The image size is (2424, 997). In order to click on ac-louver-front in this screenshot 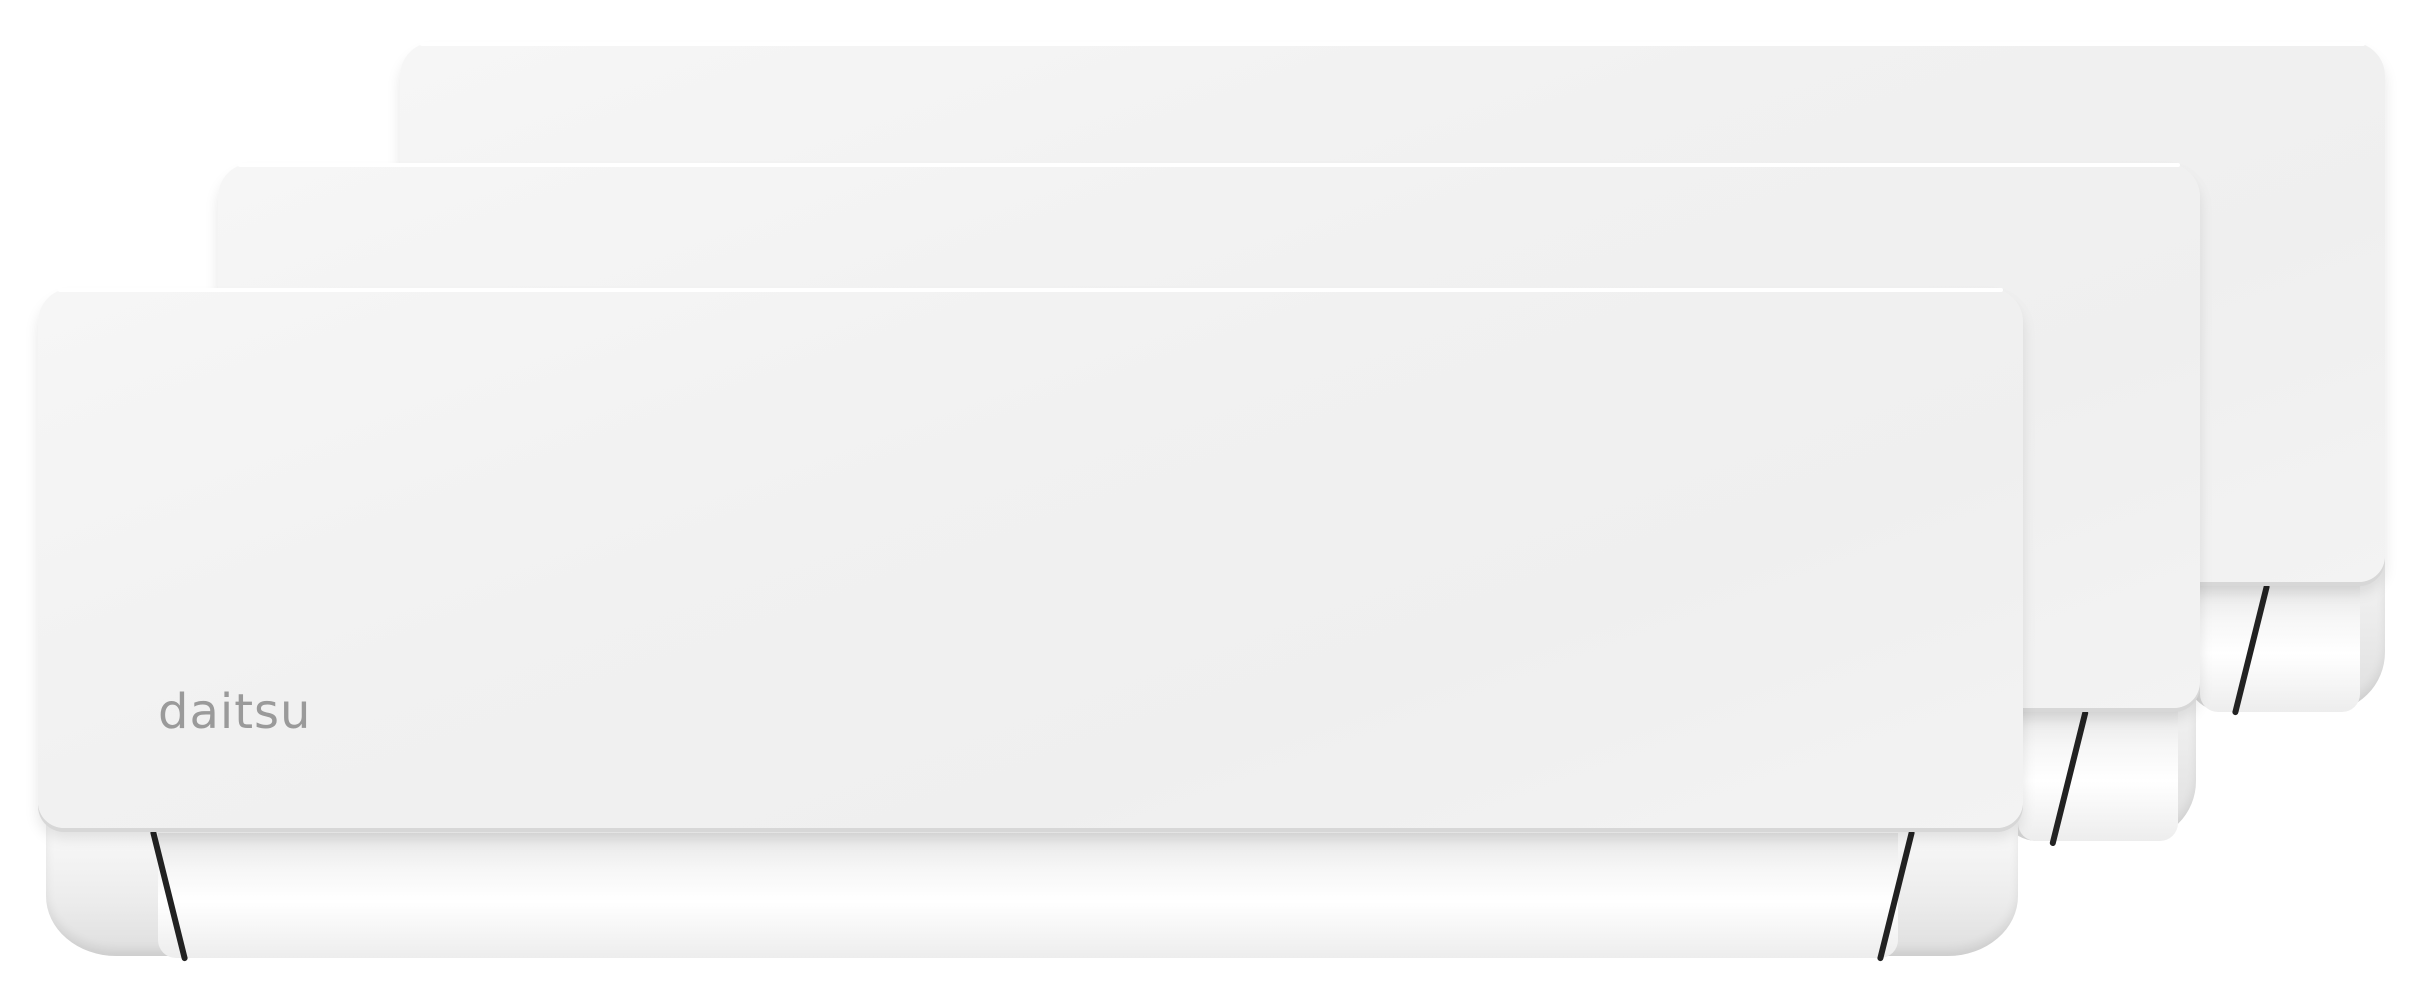, I will do `click(1028, 895)`.